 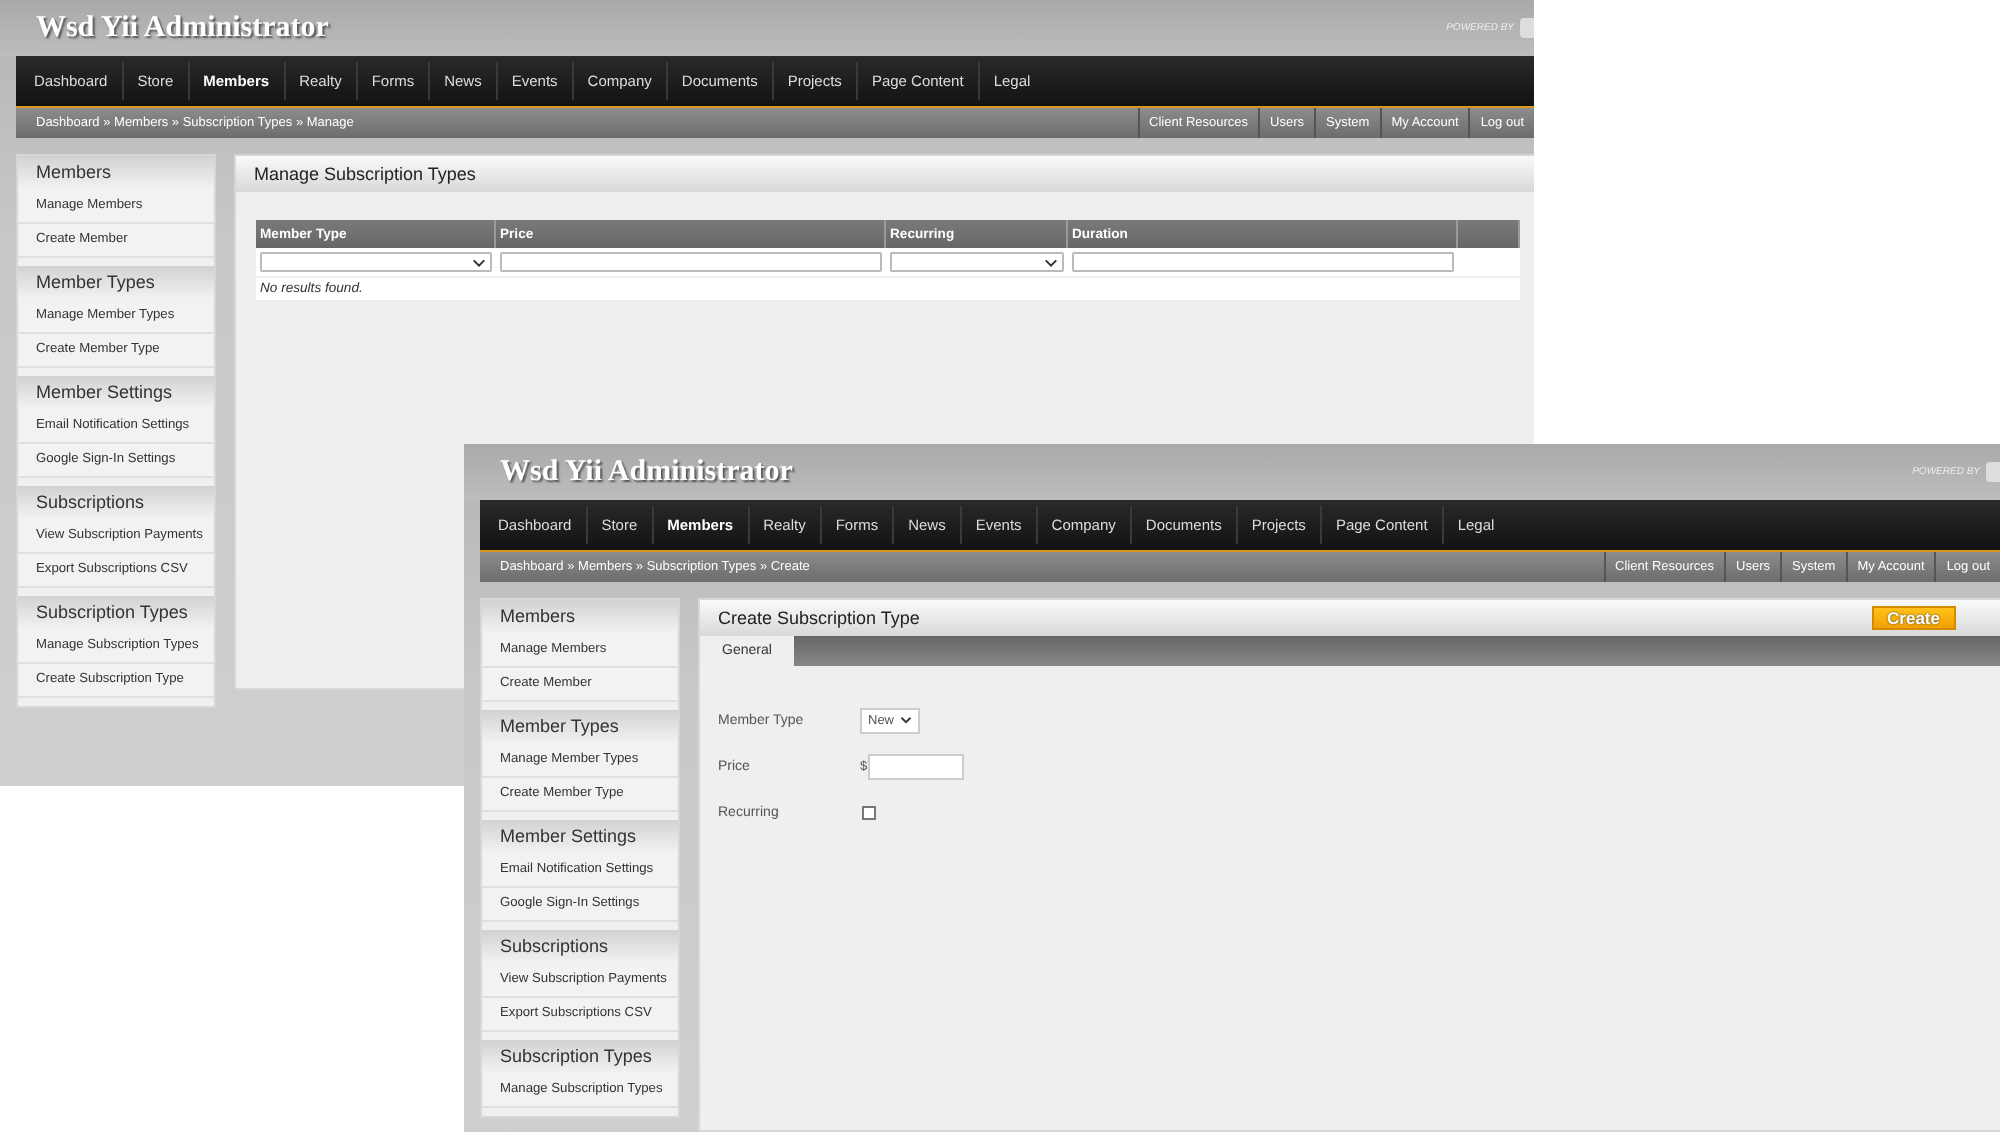 I want to click on column-header, so click(x=1488, y=234).